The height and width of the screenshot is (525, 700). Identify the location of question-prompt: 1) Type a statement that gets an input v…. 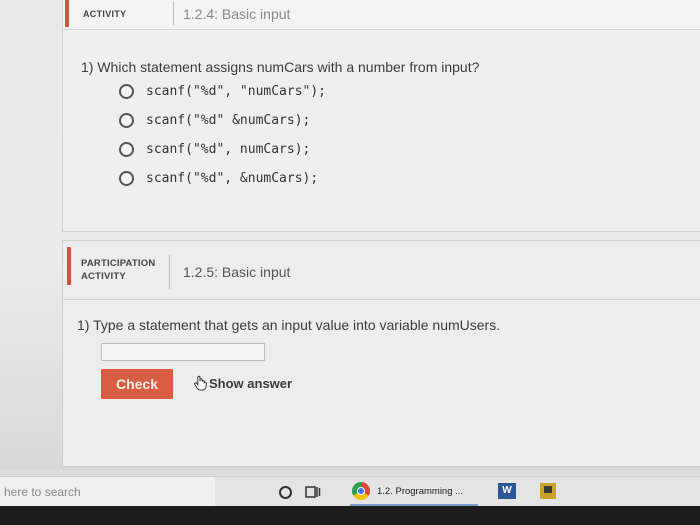
(289, 325).